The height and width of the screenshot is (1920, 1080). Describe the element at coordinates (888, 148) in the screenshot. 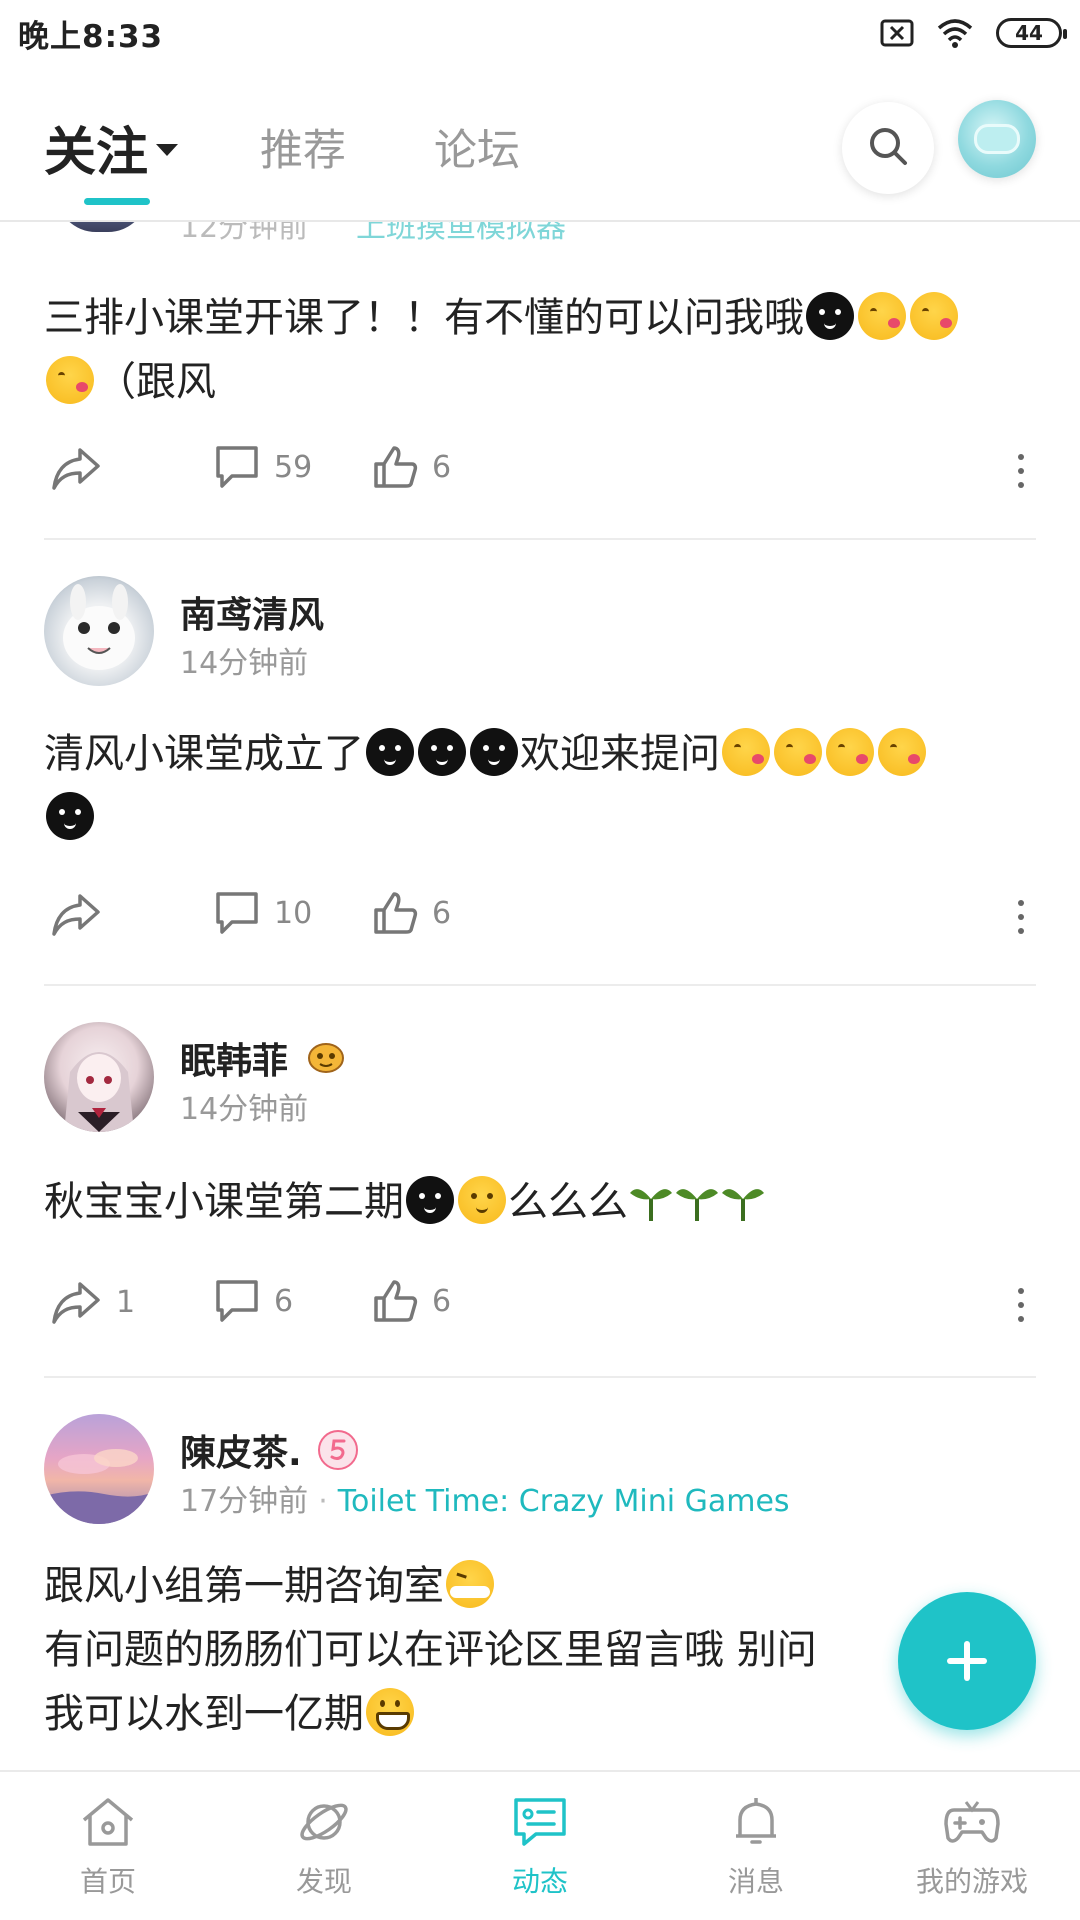

I see `search-button` at that location.